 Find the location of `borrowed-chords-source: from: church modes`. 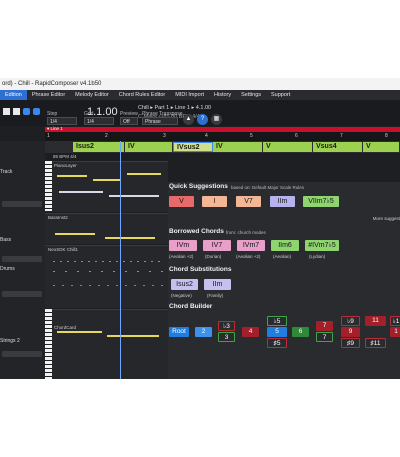

borrowed-chords-source: from: church modes is located at coordinates (246, 232).